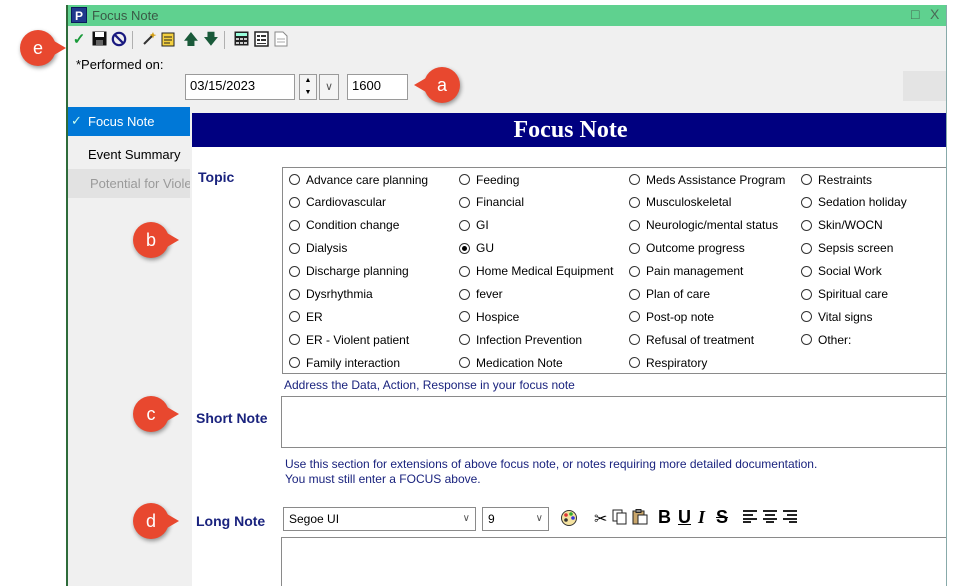 This screenshot has height=586, width=953. What do you see at coordinates (600, 519) in the screenshot?
I see `cut-icon: ✂` at bounding box center [600, 519].